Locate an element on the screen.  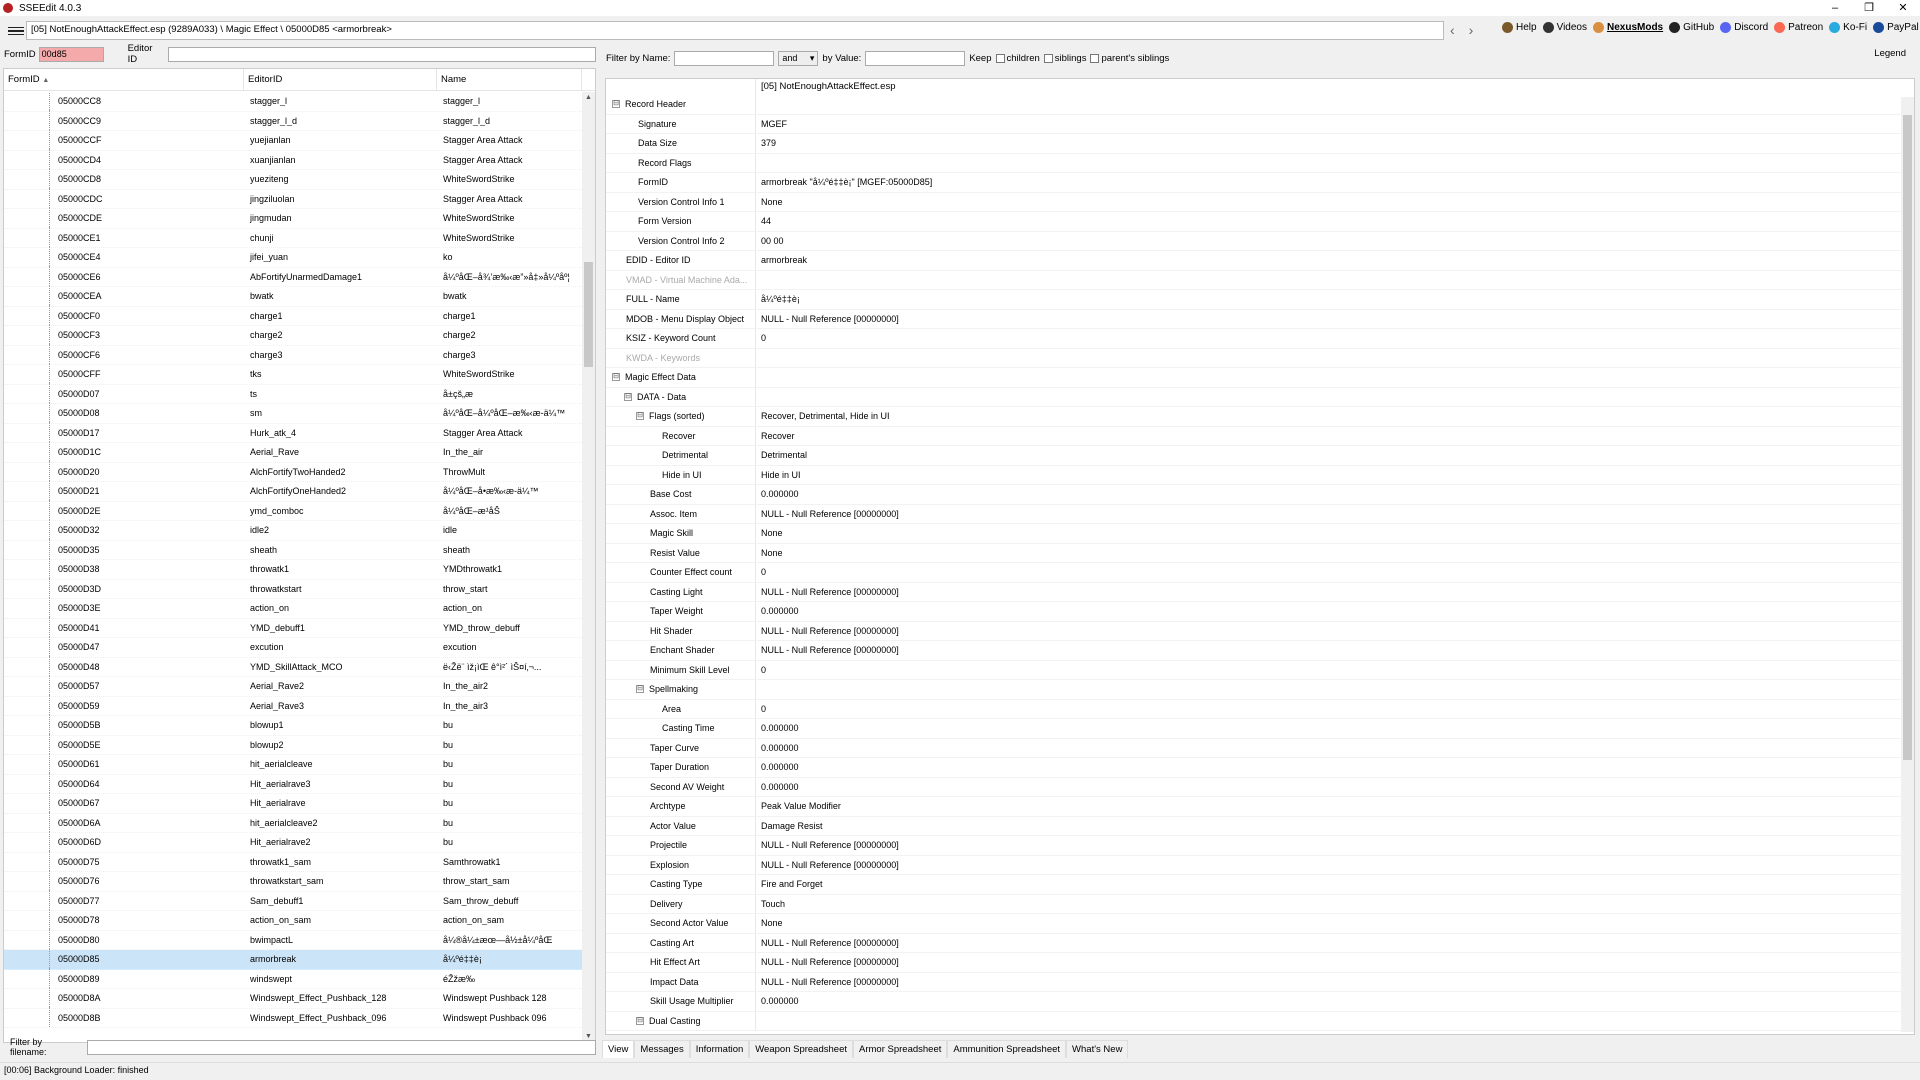
view-scroll-thumb is located at coordinates (1907, 437).